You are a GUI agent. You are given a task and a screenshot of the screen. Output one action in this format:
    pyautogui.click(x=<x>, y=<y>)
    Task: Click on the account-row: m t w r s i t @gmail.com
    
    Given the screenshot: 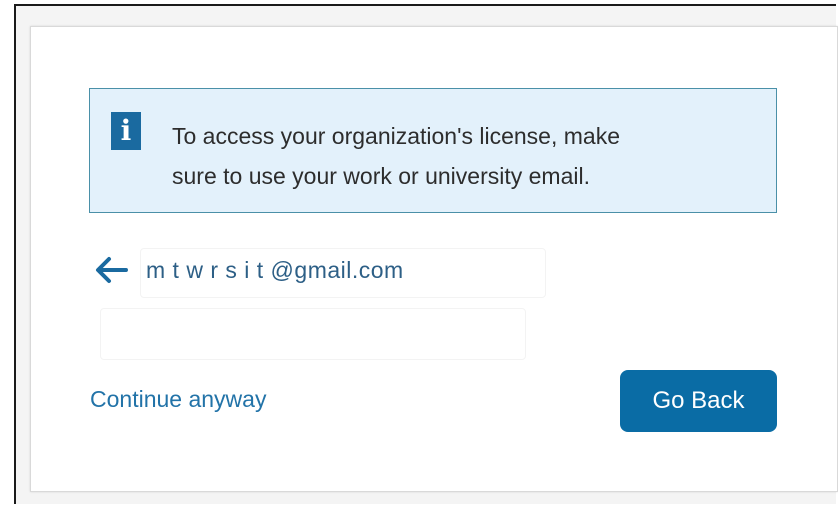 What is the action you would take?
    pyautogui.click(x=249, y=270)
    